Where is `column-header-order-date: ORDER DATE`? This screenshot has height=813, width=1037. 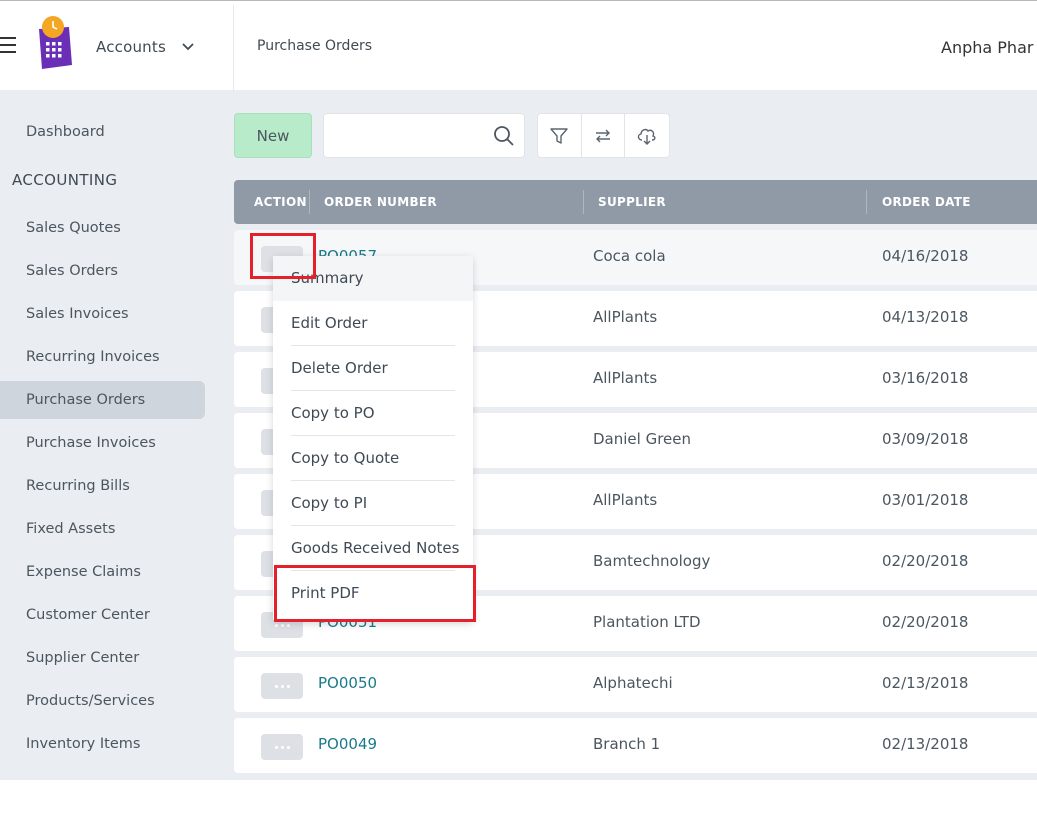
column-header-order-date: ORDER DATE is located at coordinates (926, 202).